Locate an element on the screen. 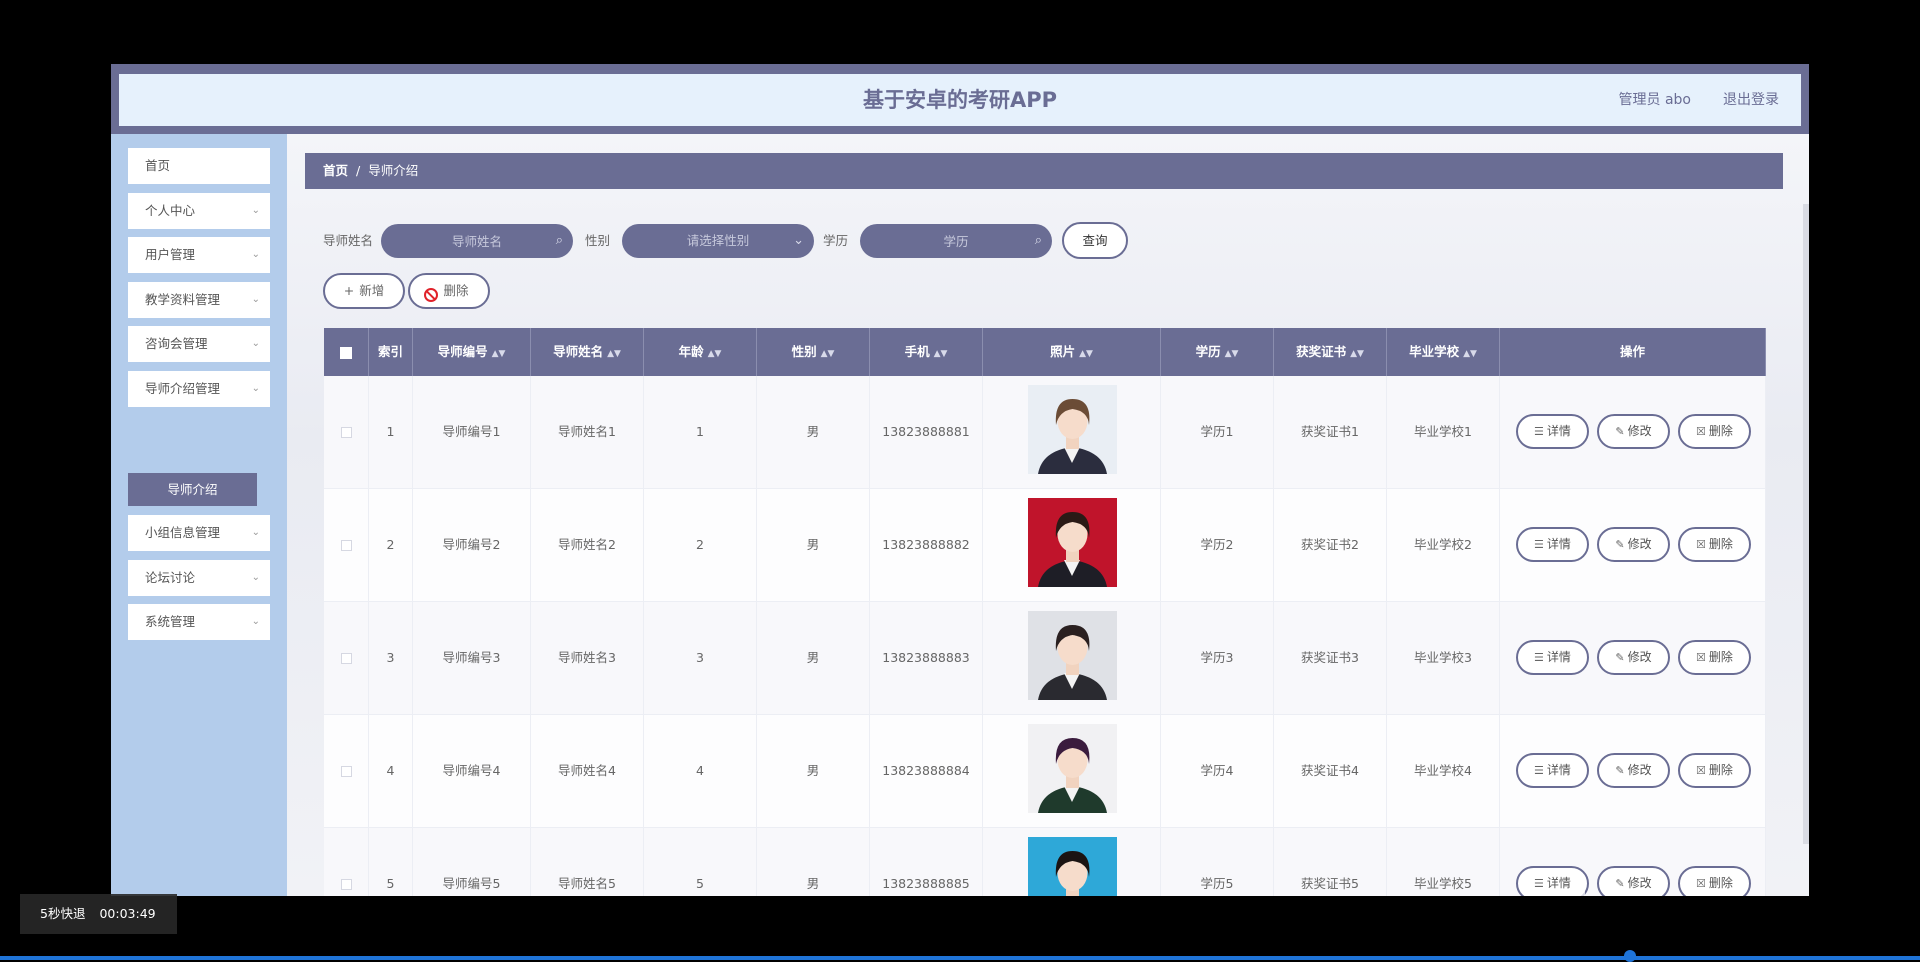 The height and width of the screenshot is (962, 1920). name-search-input is located at coordinates (477, 241).